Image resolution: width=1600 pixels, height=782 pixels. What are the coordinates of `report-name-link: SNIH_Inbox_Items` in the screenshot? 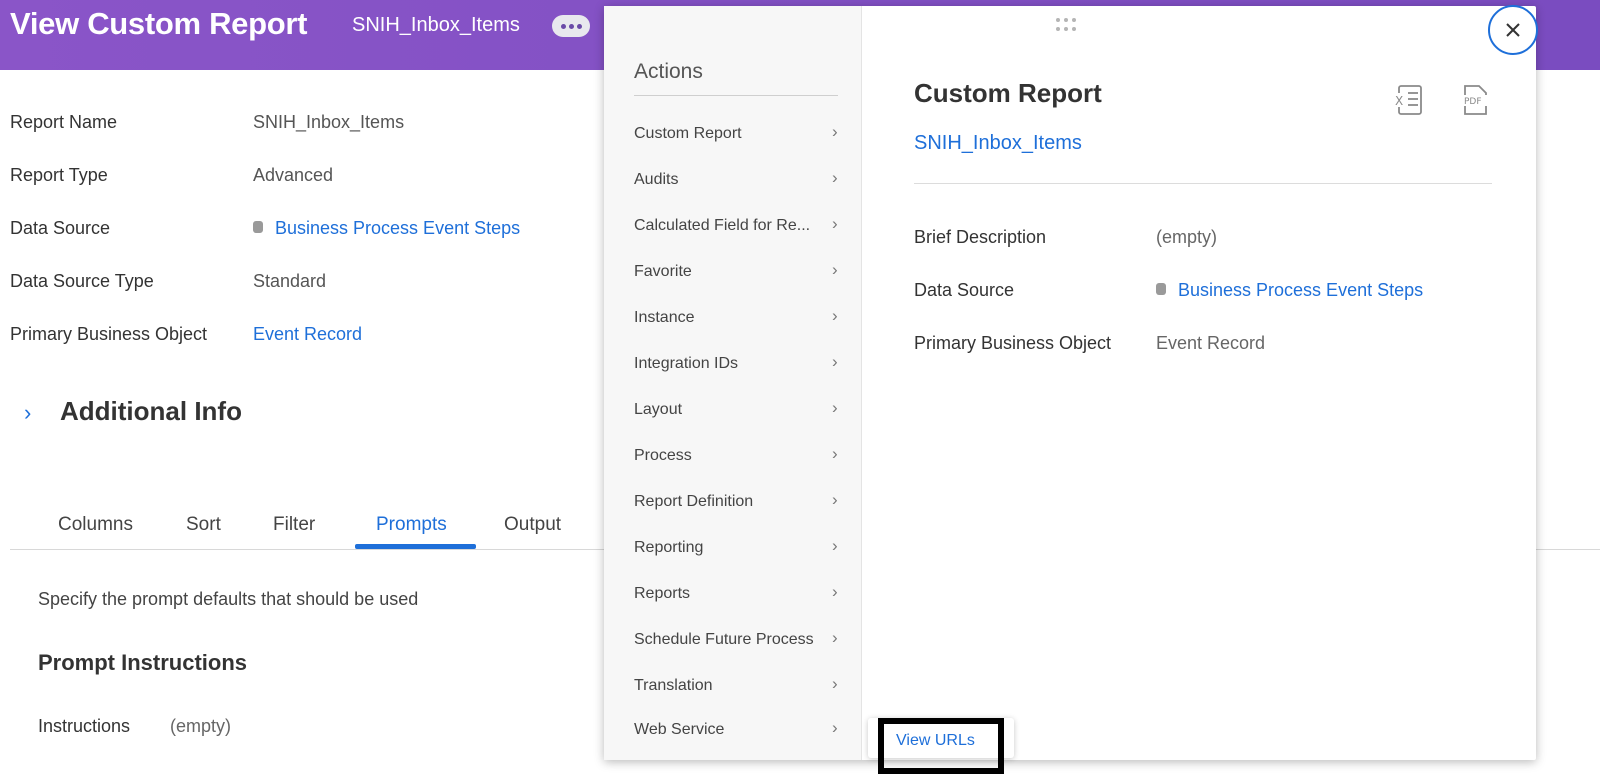 It's located at (998, 143).